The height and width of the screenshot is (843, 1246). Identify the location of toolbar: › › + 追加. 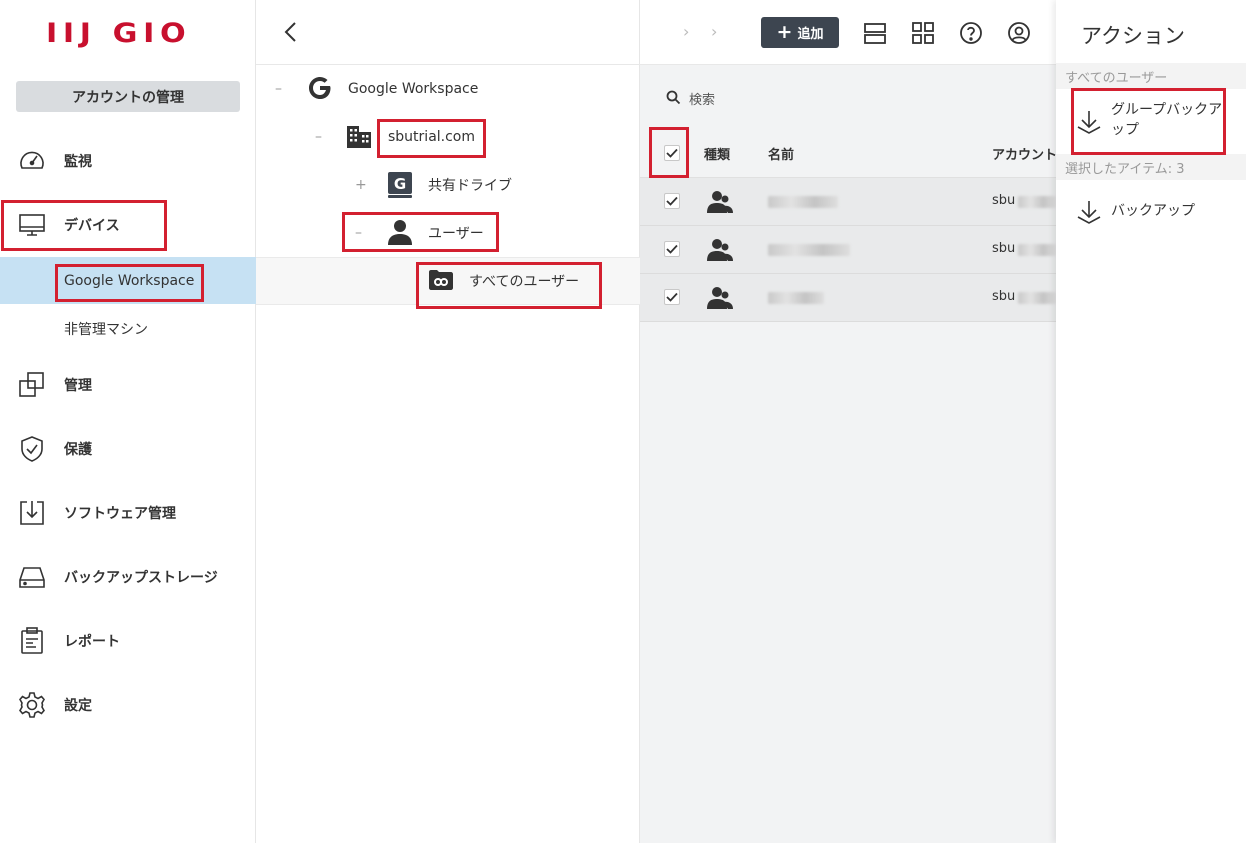
(848, 32).